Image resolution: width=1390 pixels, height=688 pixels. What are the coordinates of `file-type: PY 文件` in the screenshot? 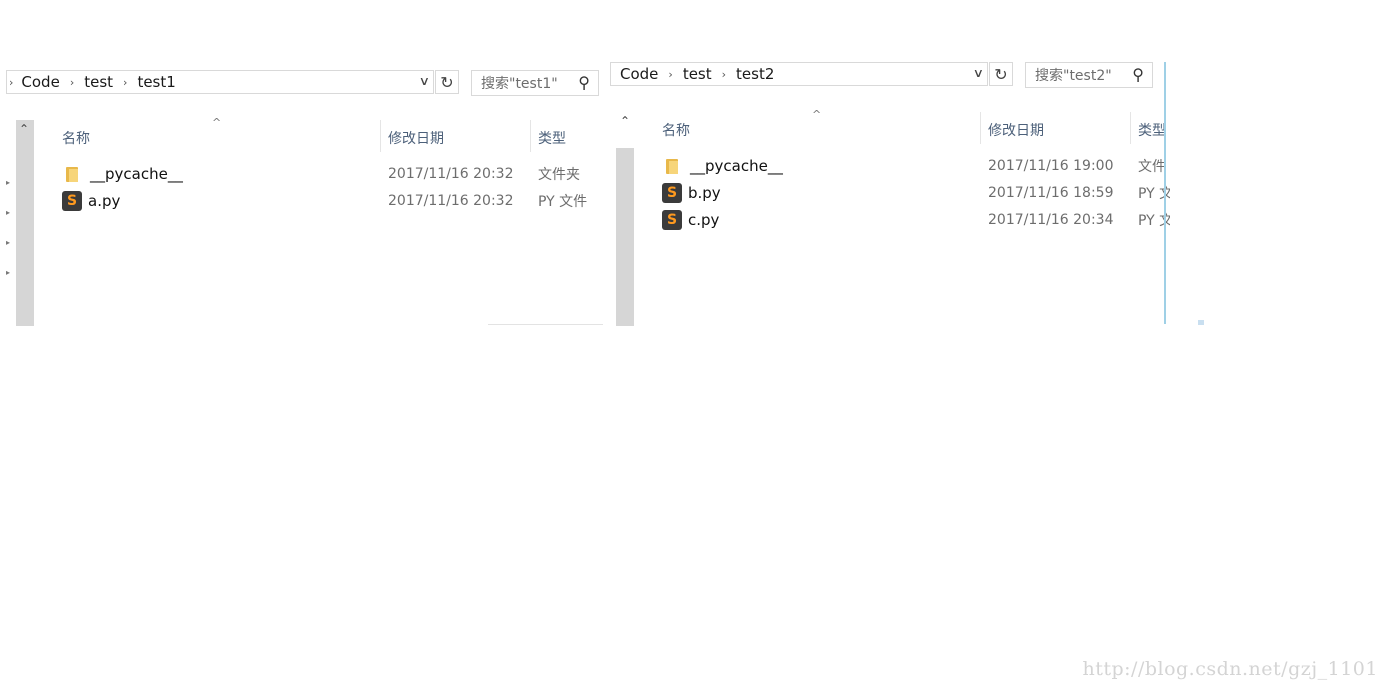 It's located at (563, 202).